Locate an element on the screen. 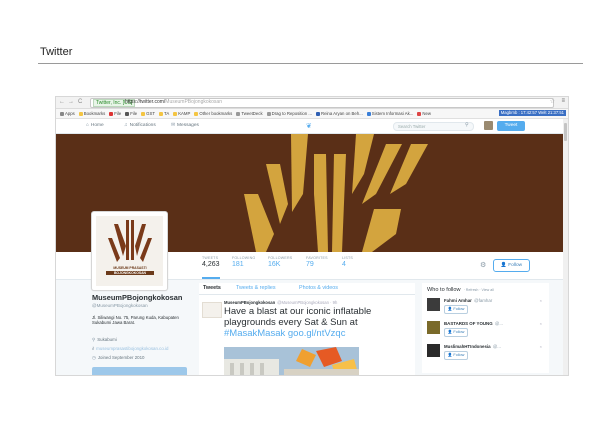 The height and width of the screenshot is (430, 610). logo-text-line1: MUSEUM PRASASTI is located at coordinates (130, 268).